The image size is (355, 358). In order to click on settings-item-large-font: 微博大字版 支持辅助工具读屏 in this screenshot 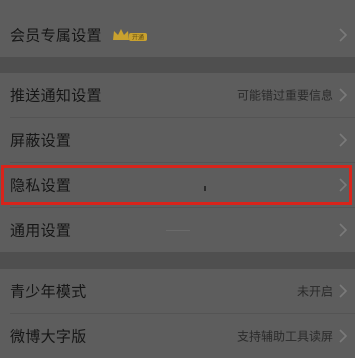, I will do `click(177, 336)`.